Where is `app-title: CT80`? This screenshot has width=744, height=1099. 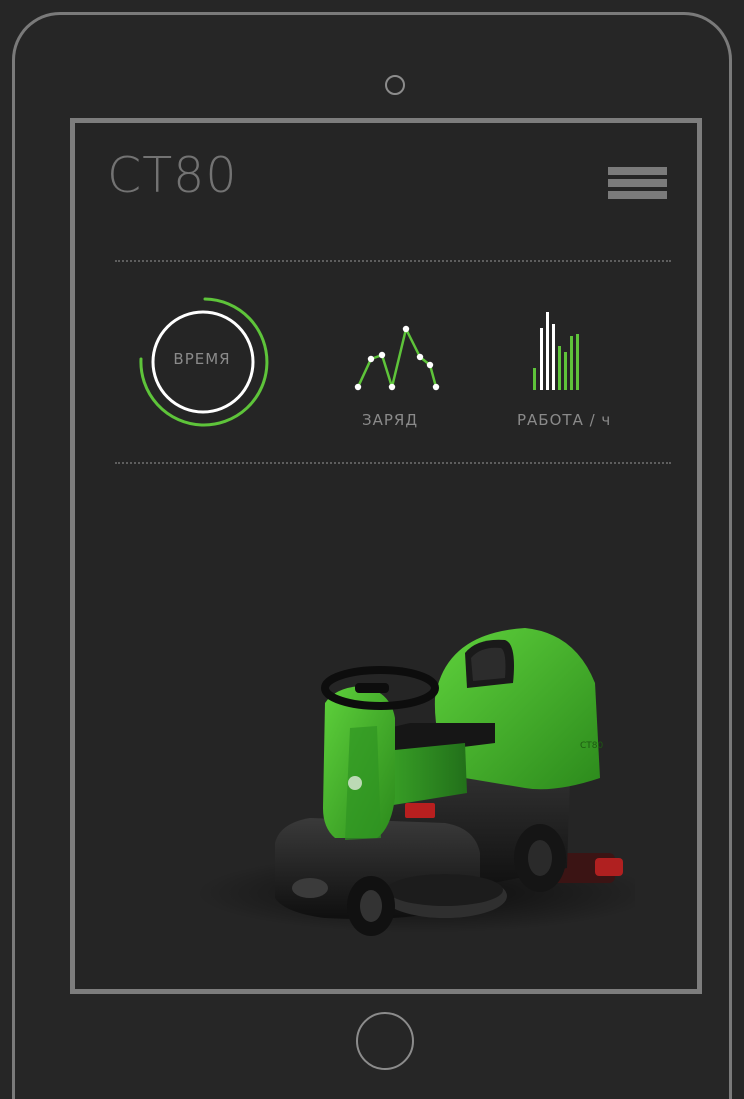 app-title: CT80 is located at coordinates (172, 175).